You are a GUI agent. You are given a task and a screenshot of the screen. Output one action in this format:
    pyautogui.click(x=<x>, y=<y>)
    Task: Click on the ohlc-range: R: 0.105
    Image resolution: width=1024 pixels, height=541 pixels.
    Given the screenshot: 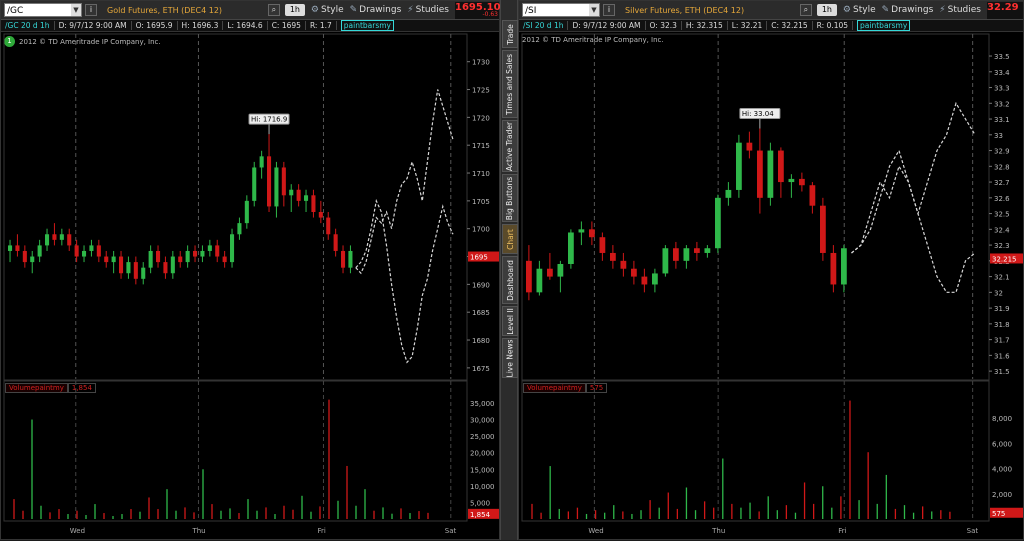 What is the action you would take?
    pyautogui.click(x=833, y=25)
    